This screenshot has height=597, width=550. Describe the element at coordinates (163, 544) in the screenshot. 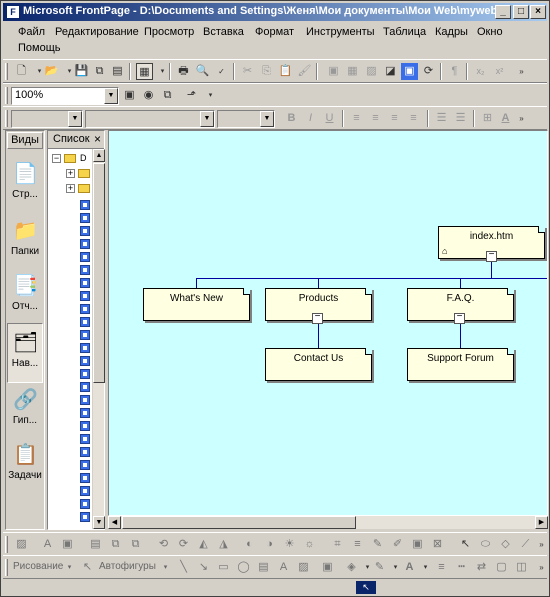

I see `rotate-left-icon: ⟲` at that location.